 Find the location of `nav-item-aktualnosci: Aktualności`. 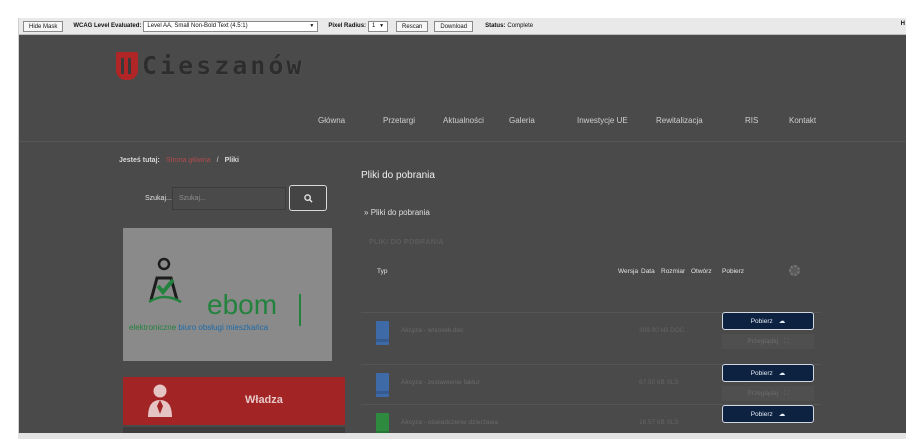

nav-item-aktualnosci: Aktualności is located at coordinates (463, 120).